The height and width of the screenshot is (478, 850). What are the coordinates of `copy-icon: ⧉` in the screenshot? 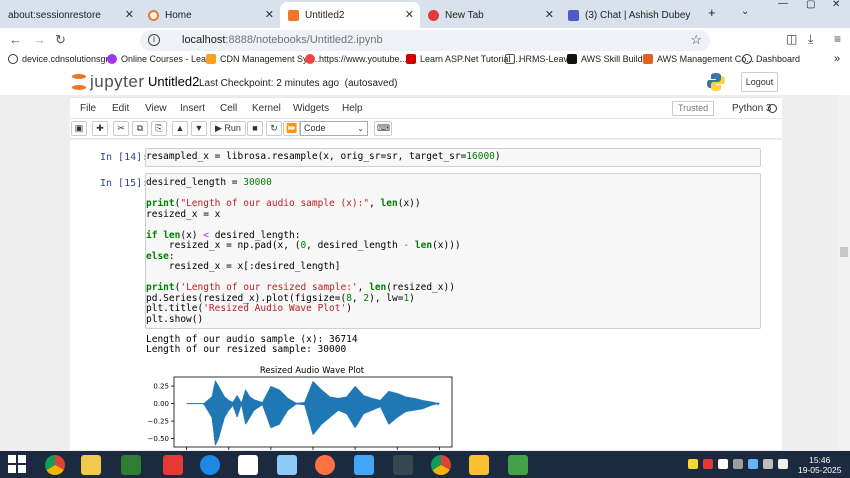 It's located at (140, 128).